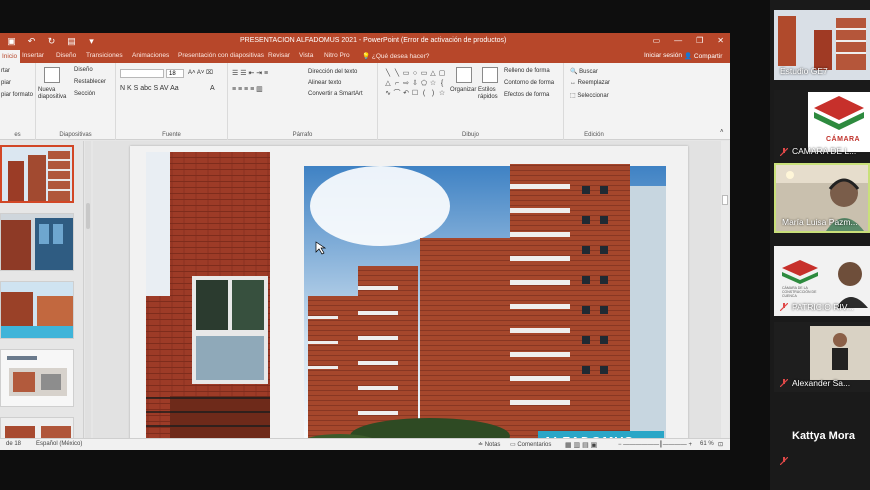 This screenshot has width=870, height=490. What do you see at coordinates (337, 55) in the screenshot?
I see `tab-nitro-pro: Nitro Pro` at bounding box center [337, 55].